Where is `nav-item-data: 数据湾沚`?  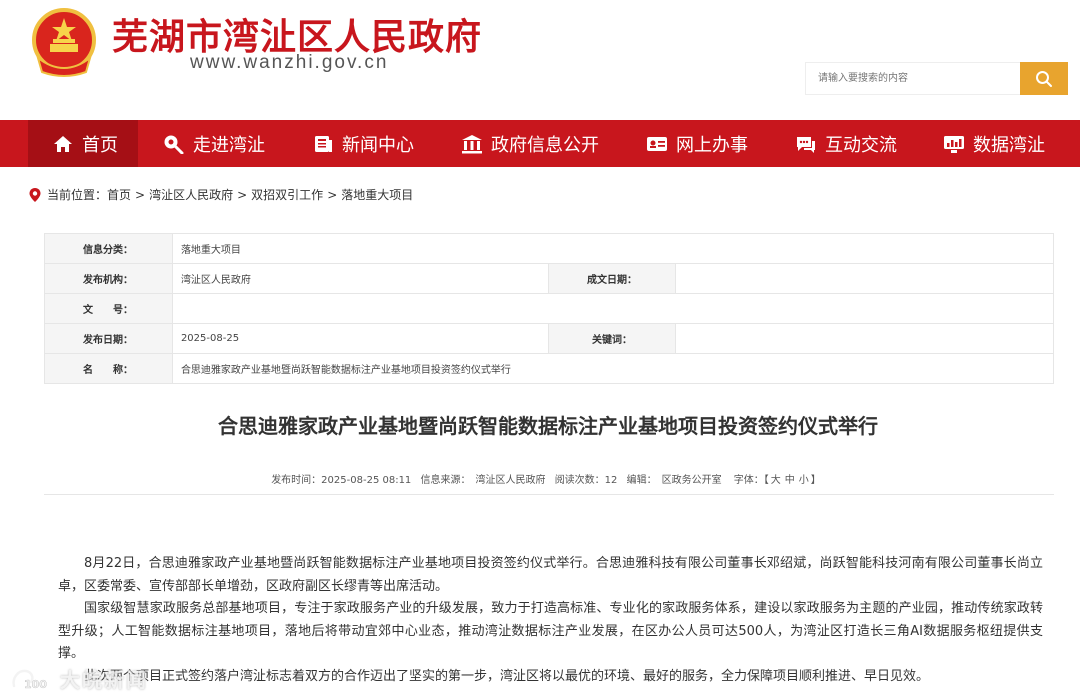
nav-item-data: 数据湾沚 is located at coordinates (994, 143).